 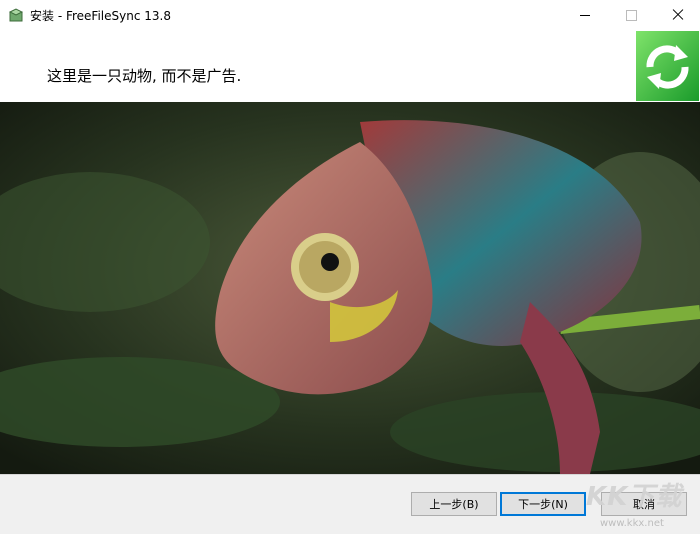 I want to click on wizard-header: 这里是一只动物, 而不是广告., so click(x=350, y=66).